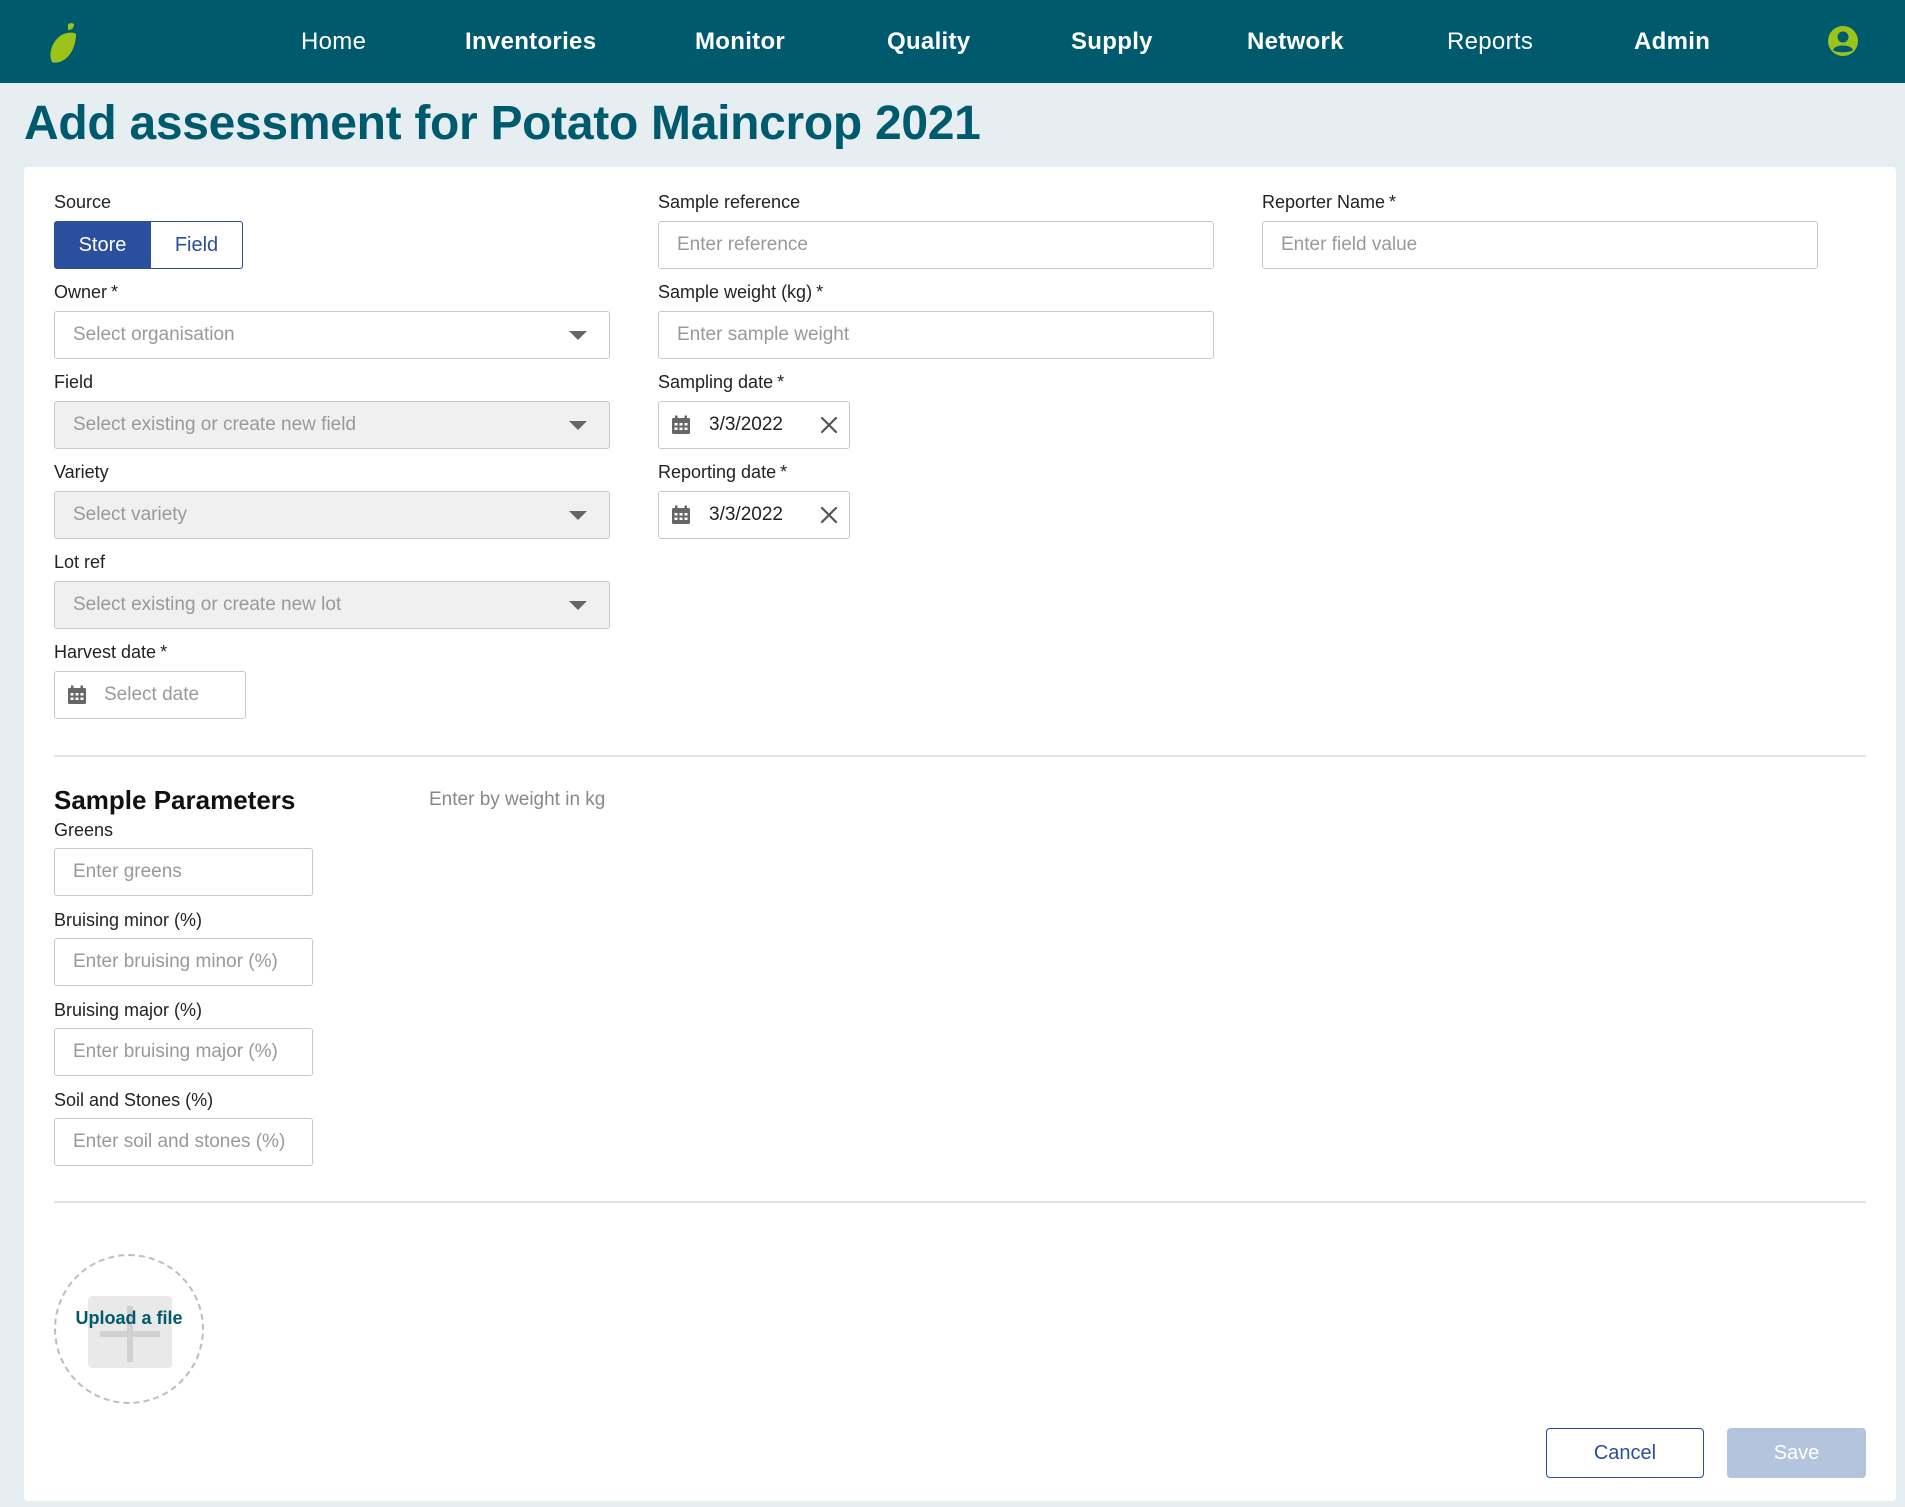  I want to click on greens-label: Greens, so click(84, 830).